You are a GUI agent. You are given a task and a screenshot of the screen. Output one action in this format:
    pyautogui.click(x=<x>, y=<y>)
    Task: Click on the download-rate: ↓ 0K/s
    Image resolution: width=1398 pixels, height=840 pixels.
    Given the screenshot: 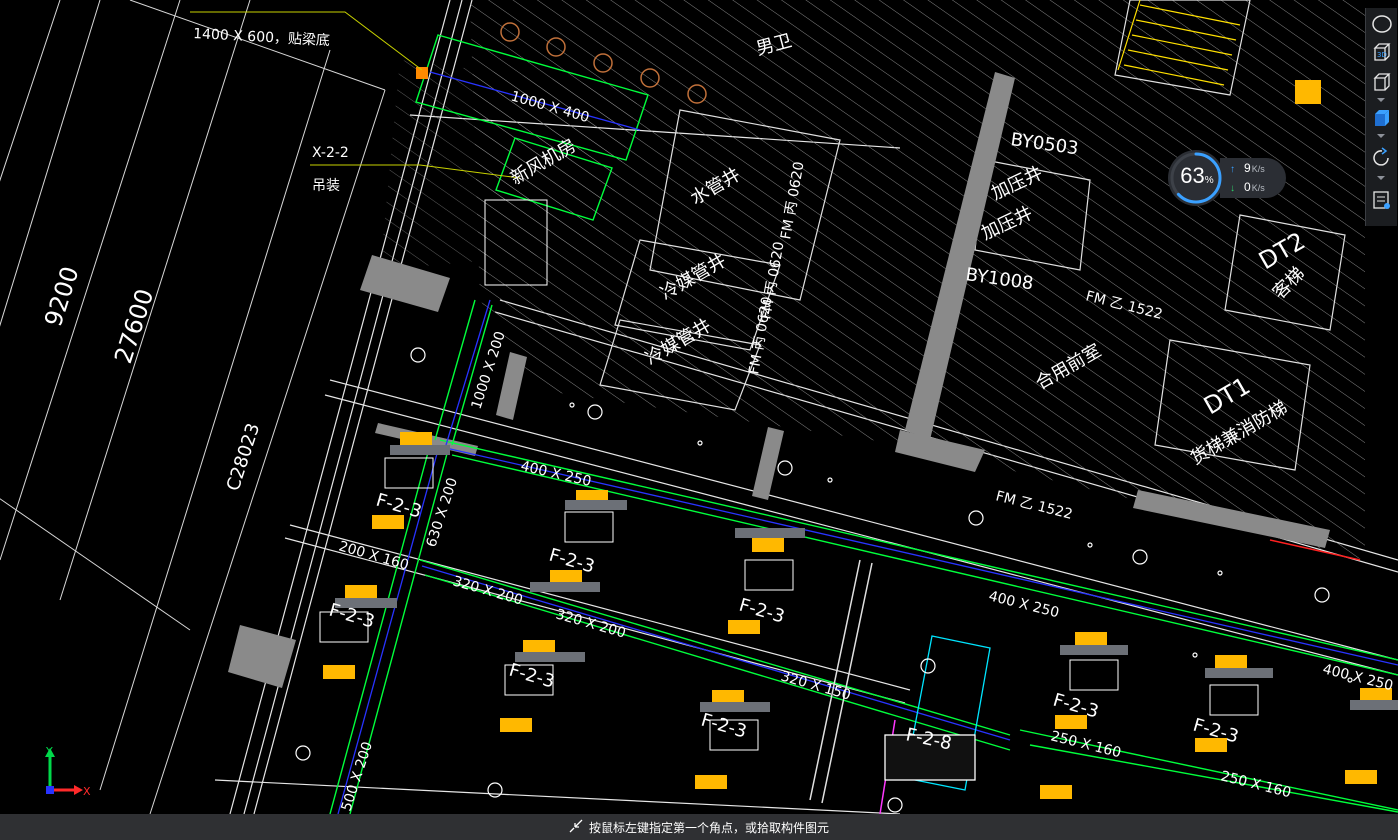 What is the action you would take?
    pyautogui.click(x=1247, y=187)
    